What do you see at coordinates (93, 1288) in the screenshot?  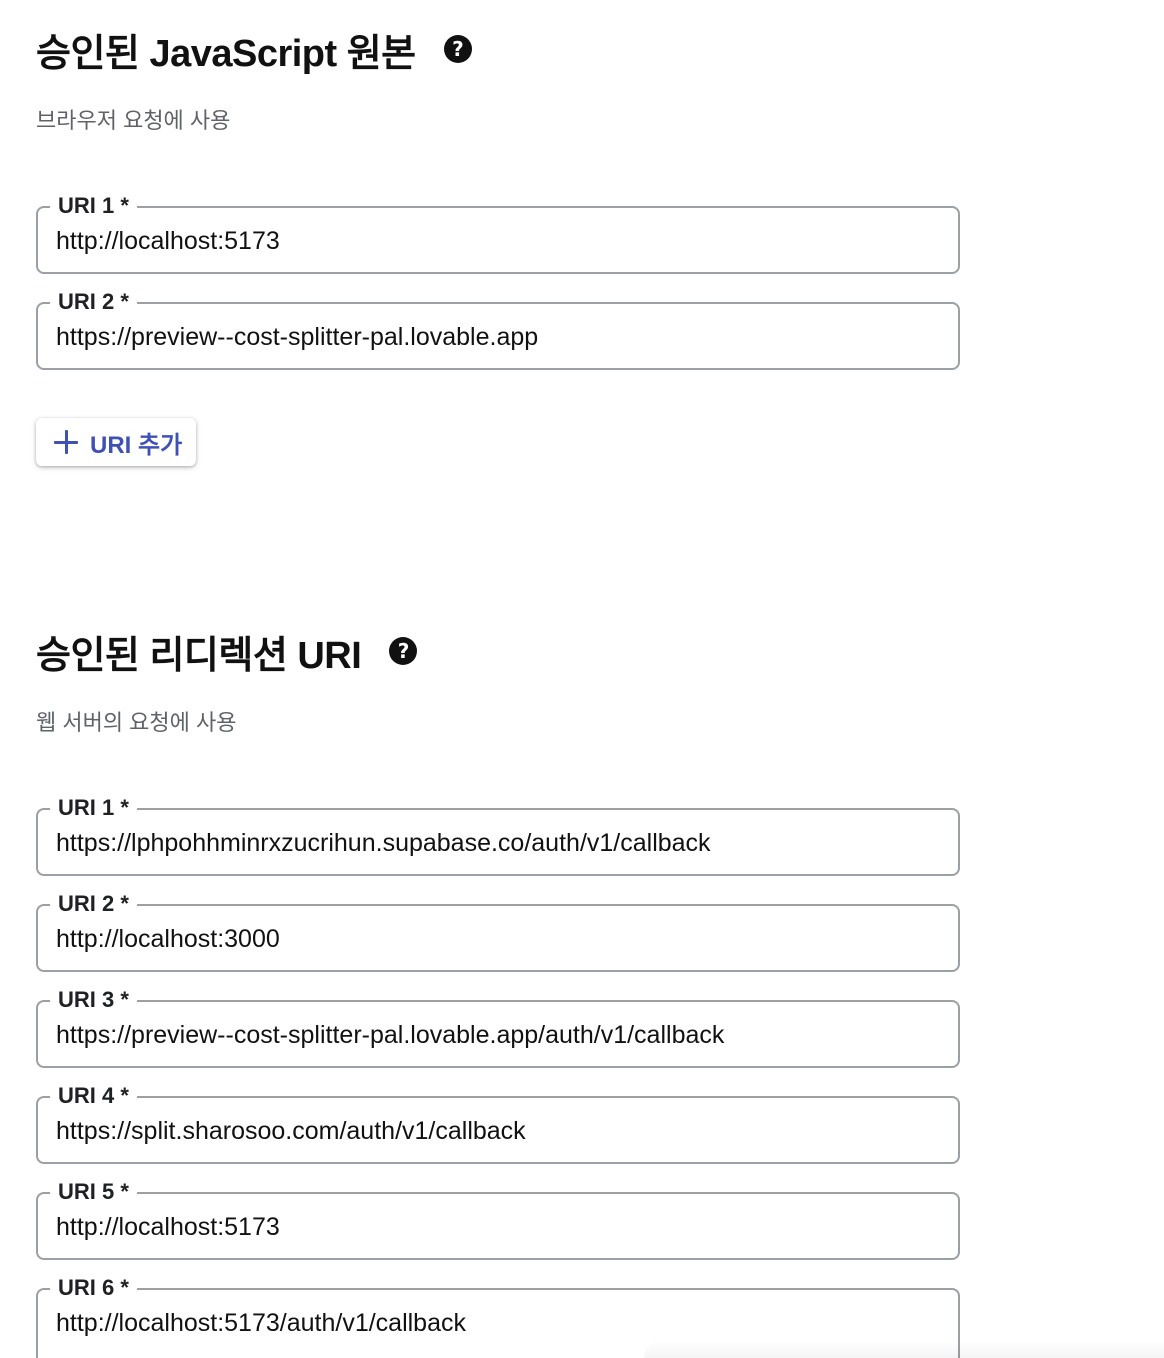 I see `redirect-uri-6-label: URI 6 *` at bounding box center [93, 1288].